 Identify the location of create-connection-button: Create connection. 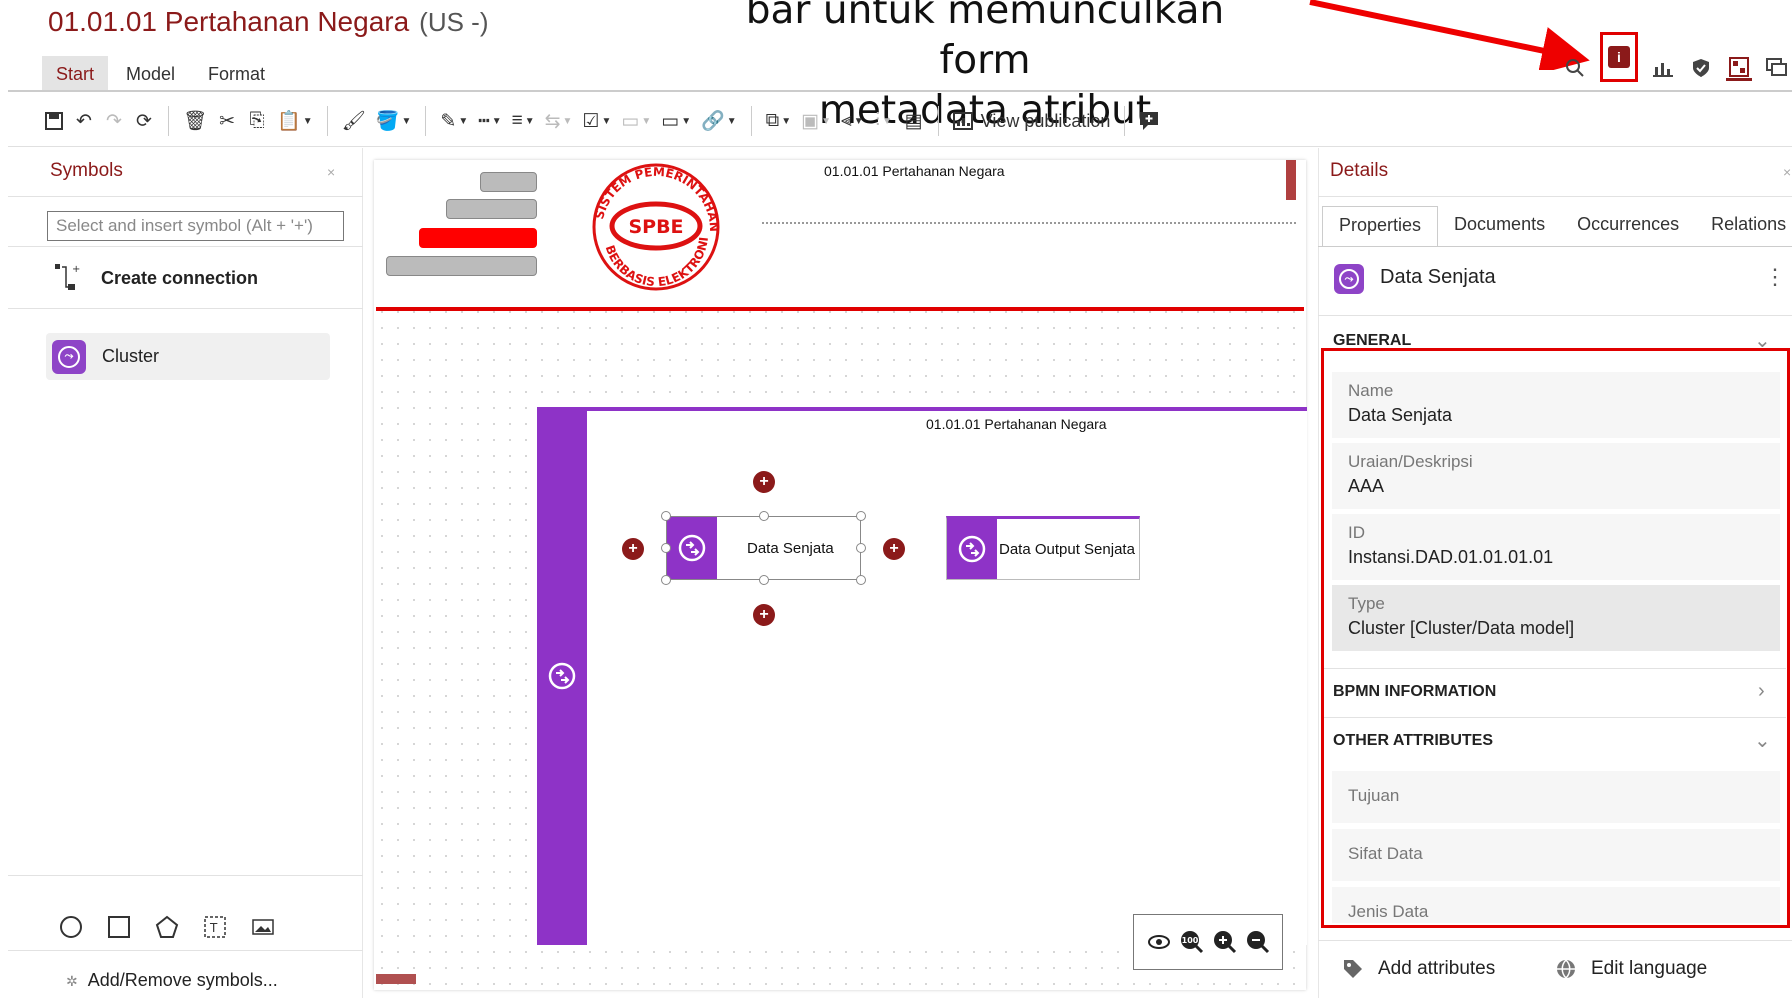
(179, 278).